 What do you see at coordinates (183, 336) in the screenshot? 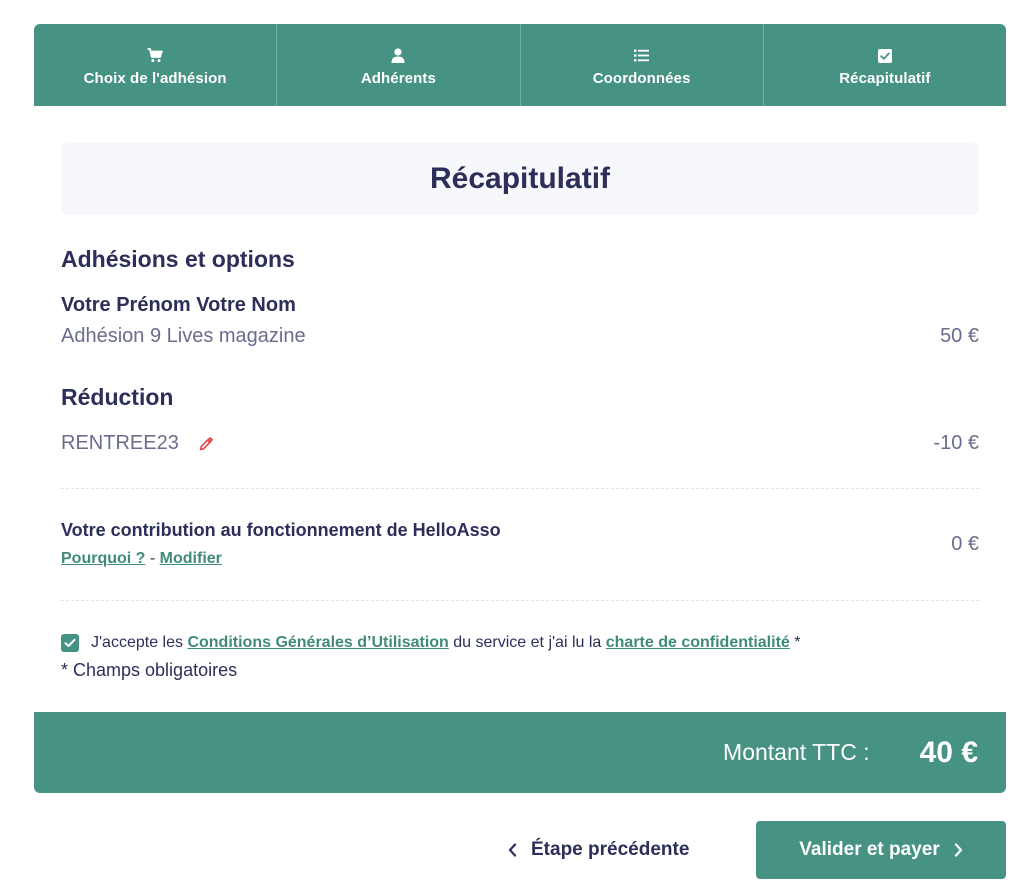
I see `membership-item-label: Adhésion 9 Lives magazine` at bounding box center [183, 336].